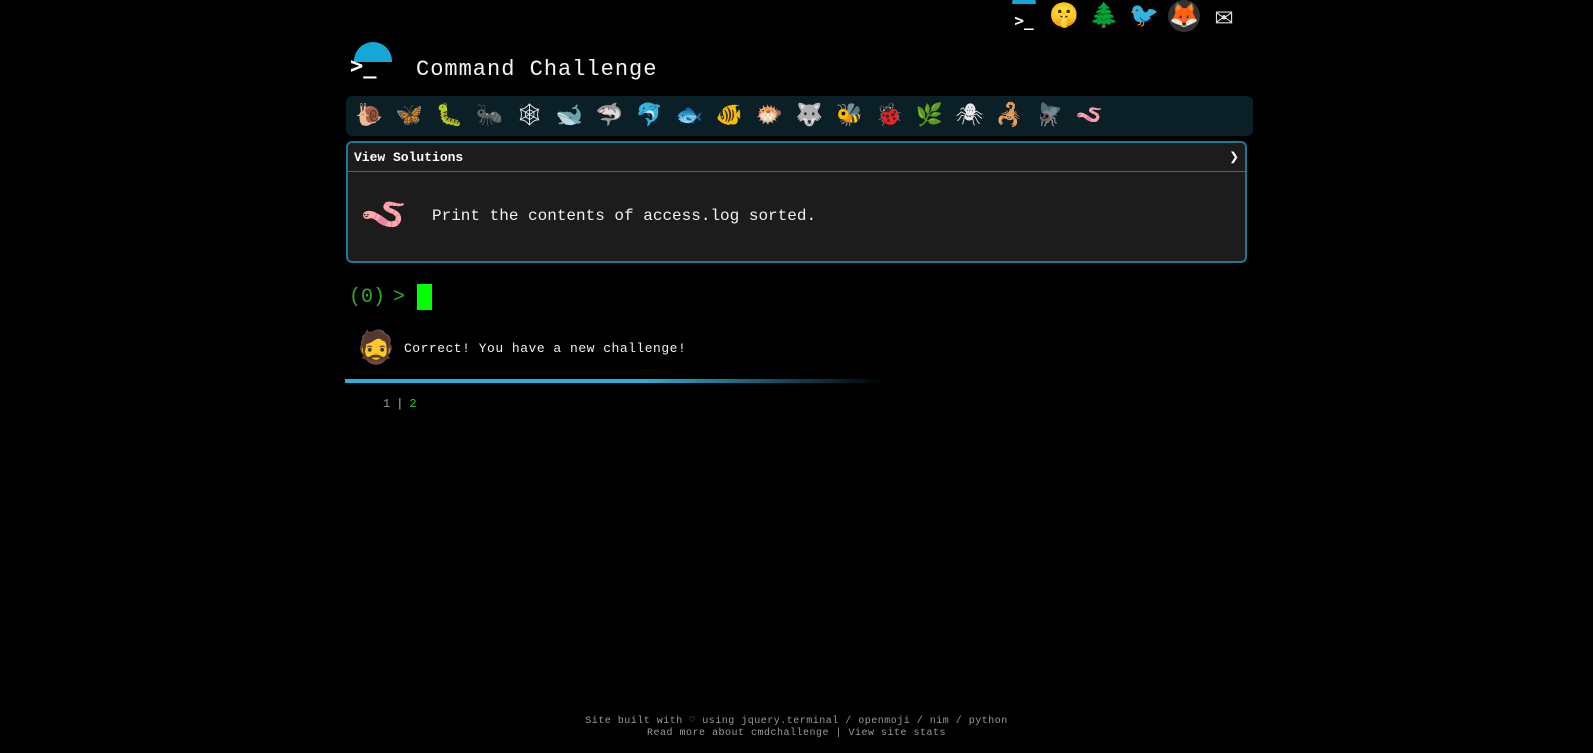 The image size is (1593, 753). I want to click on mail-glyph: ✉, so click(1224, 17).